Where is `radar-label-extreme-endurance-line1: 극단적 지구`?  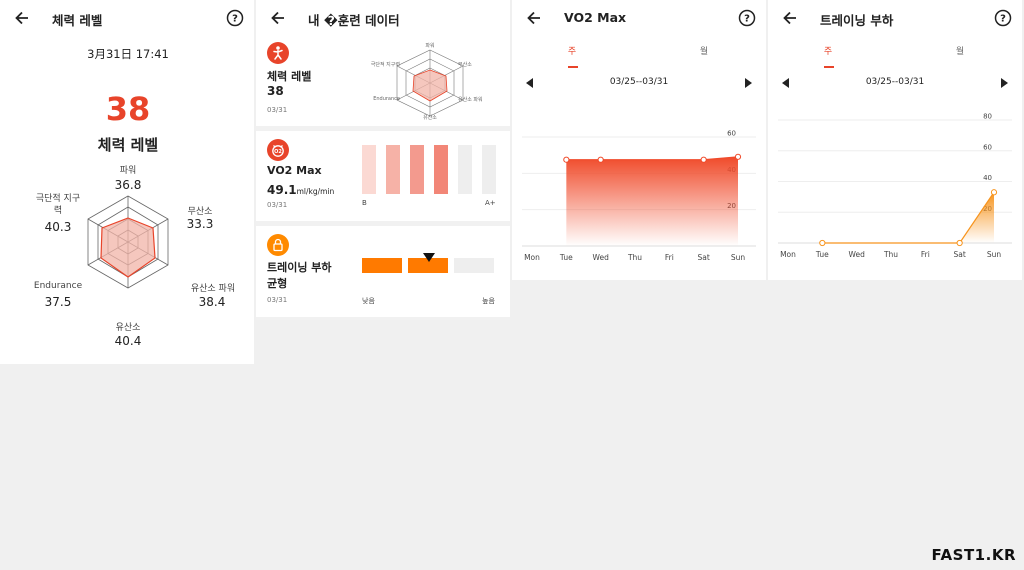 radar-label-extreme-endurance-line1: 극단적 지구 is located at coordinates (58, 199).